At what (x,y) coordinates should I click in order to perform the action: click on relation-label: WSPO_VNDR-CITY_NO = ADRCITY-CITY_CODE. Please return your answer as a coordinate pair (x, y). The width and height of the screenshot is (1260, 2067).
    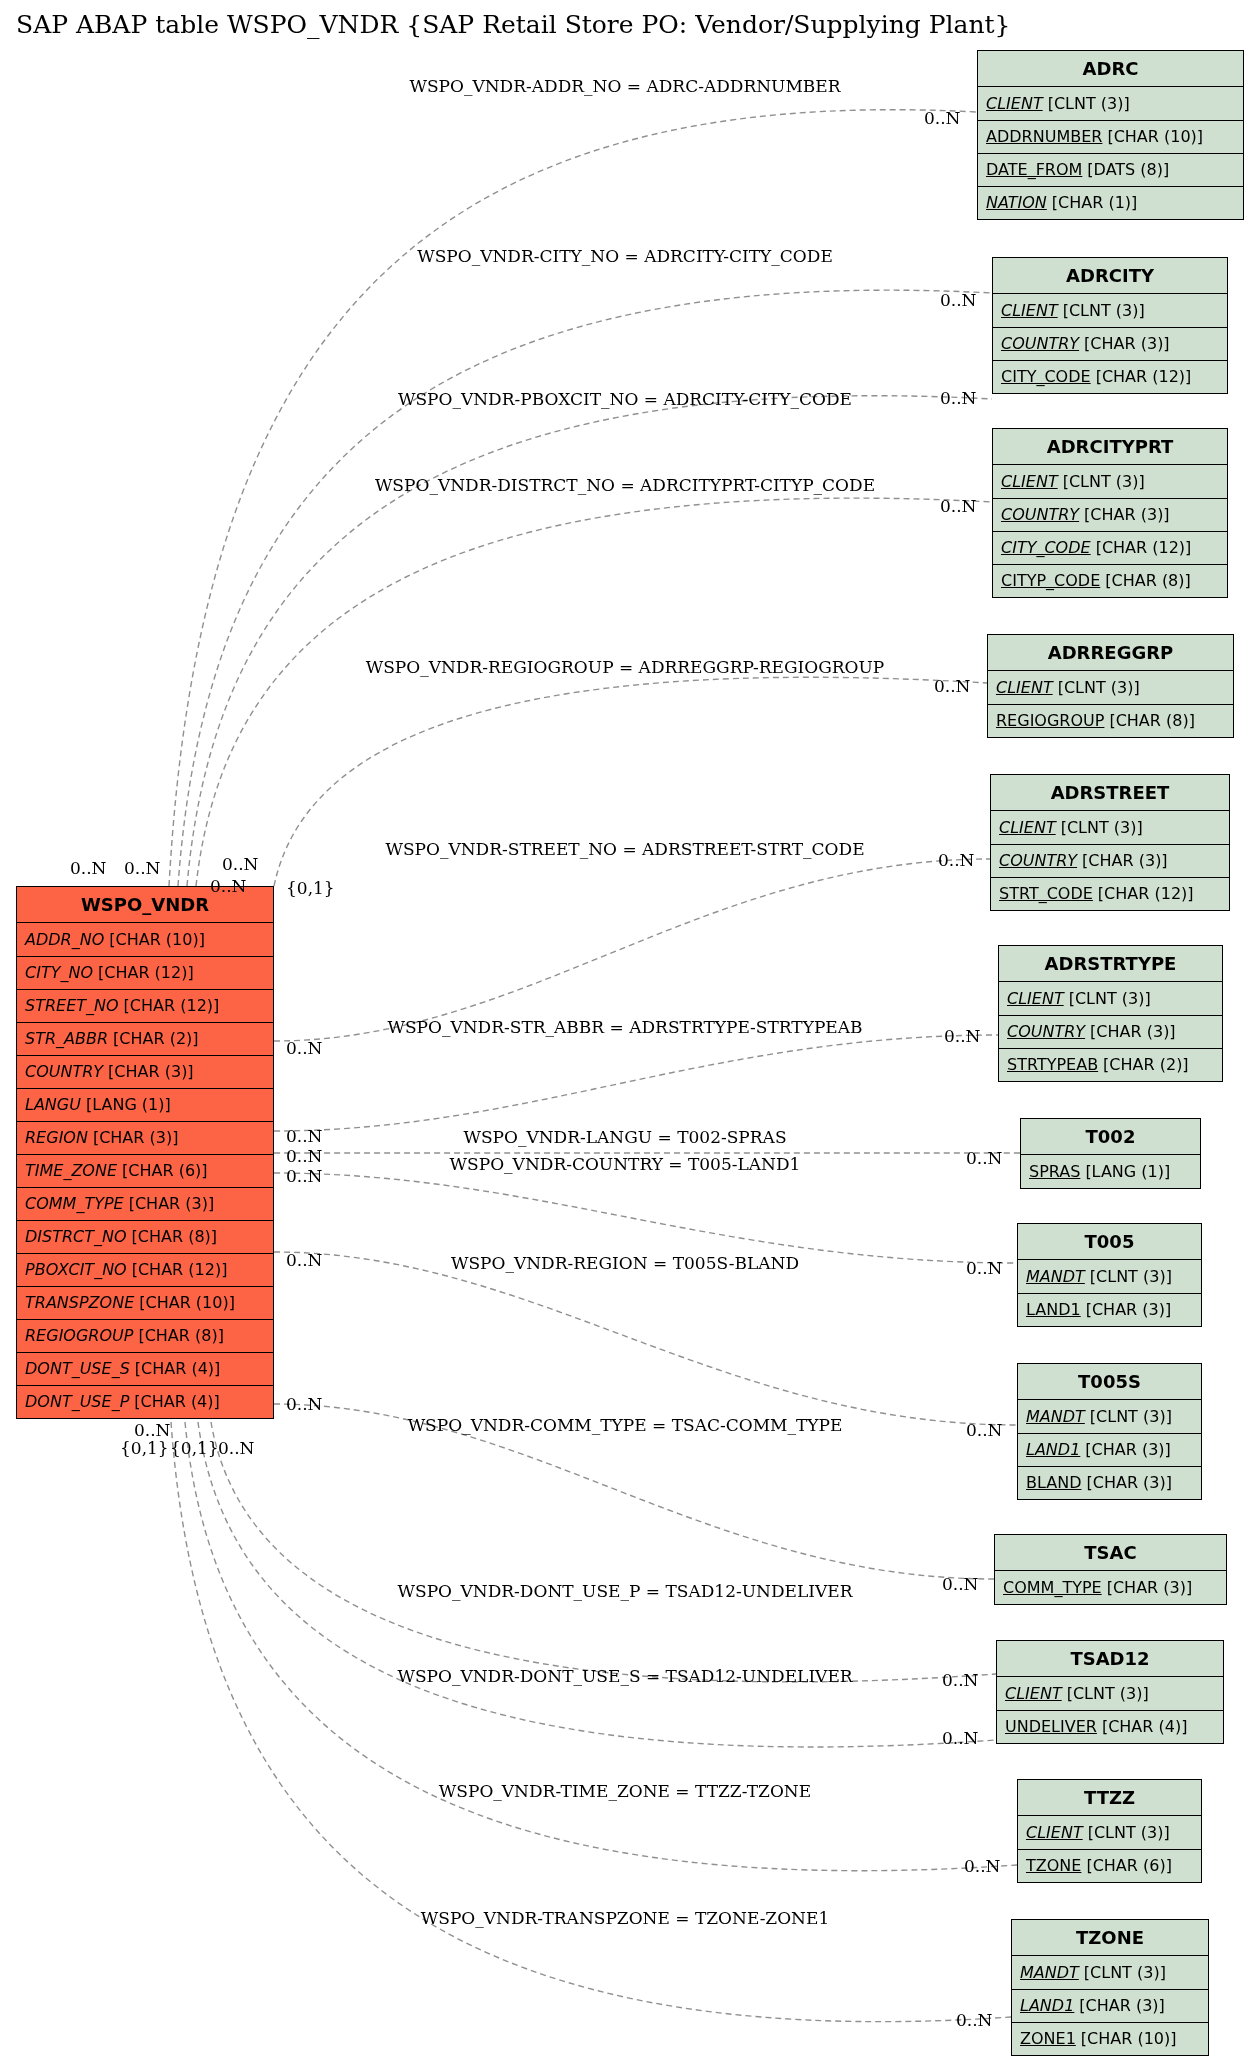
    Looking at the image, I should click on (625, 256).